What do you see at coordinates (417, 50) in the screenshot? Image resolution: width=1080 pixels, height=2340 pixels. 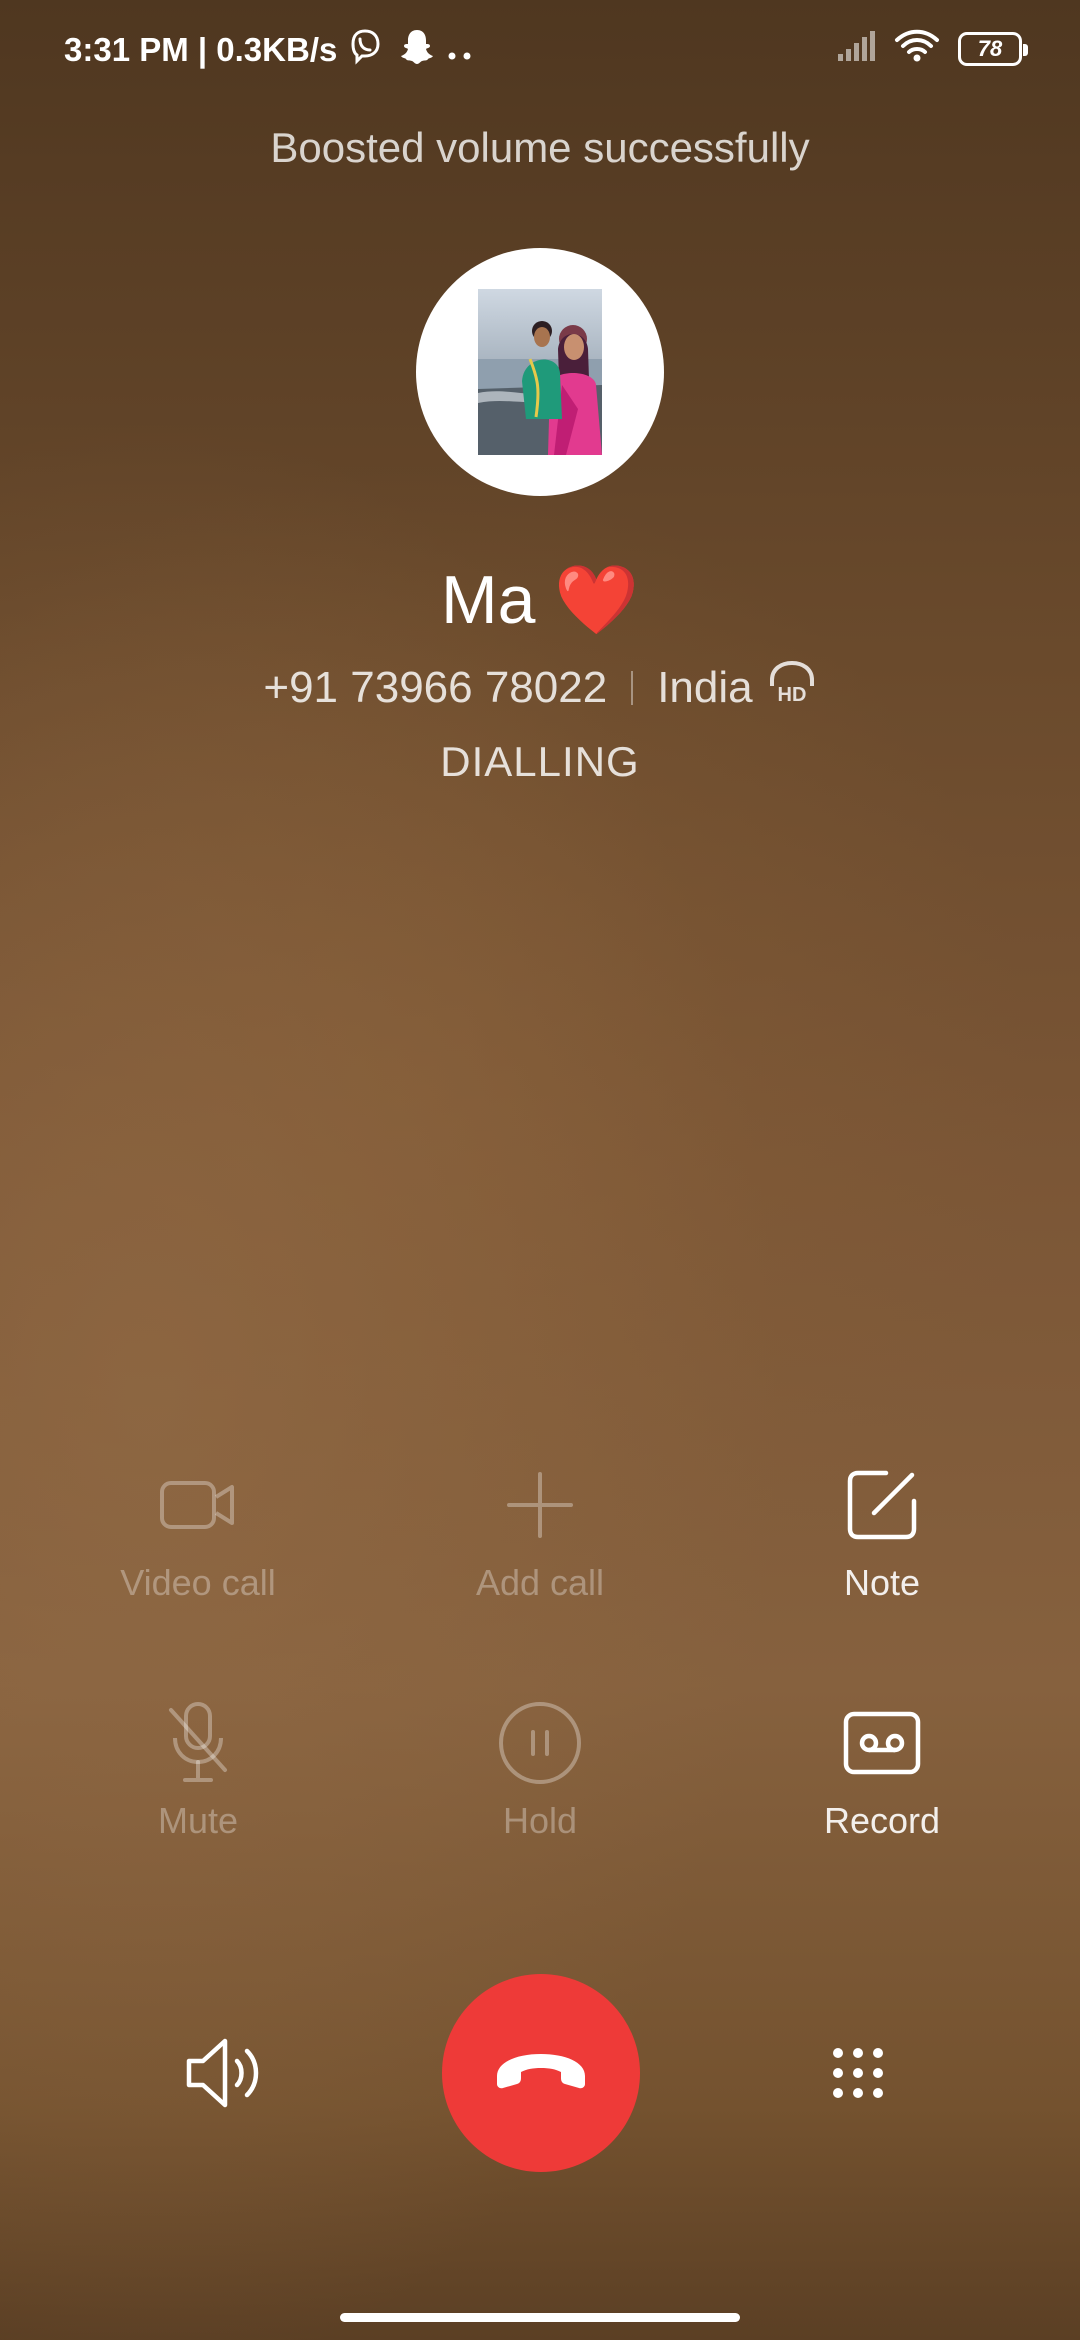 I see `snapchat-icon` at bounding box center [417, 50].